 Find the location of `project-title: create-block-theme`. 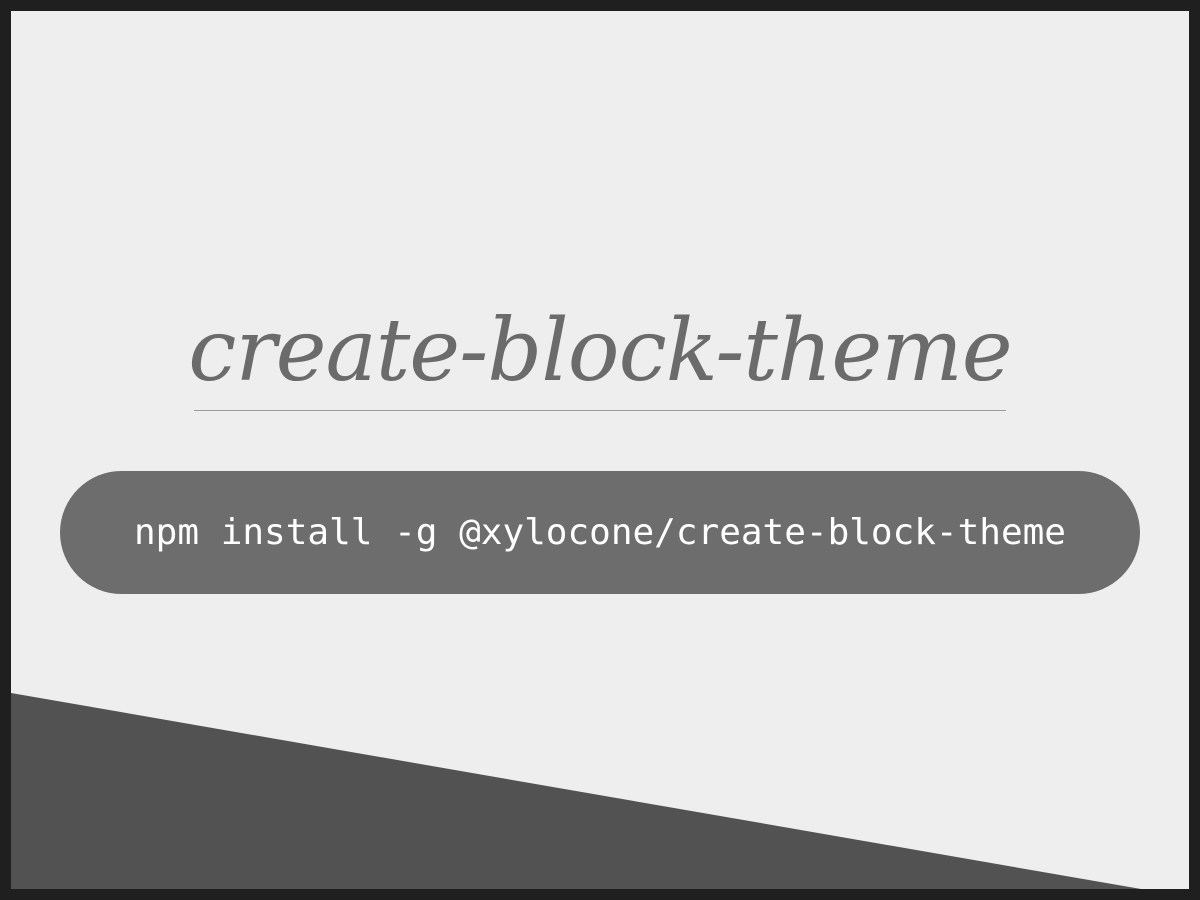

project-title: create-block-theme is located at coordinates (600, 351).